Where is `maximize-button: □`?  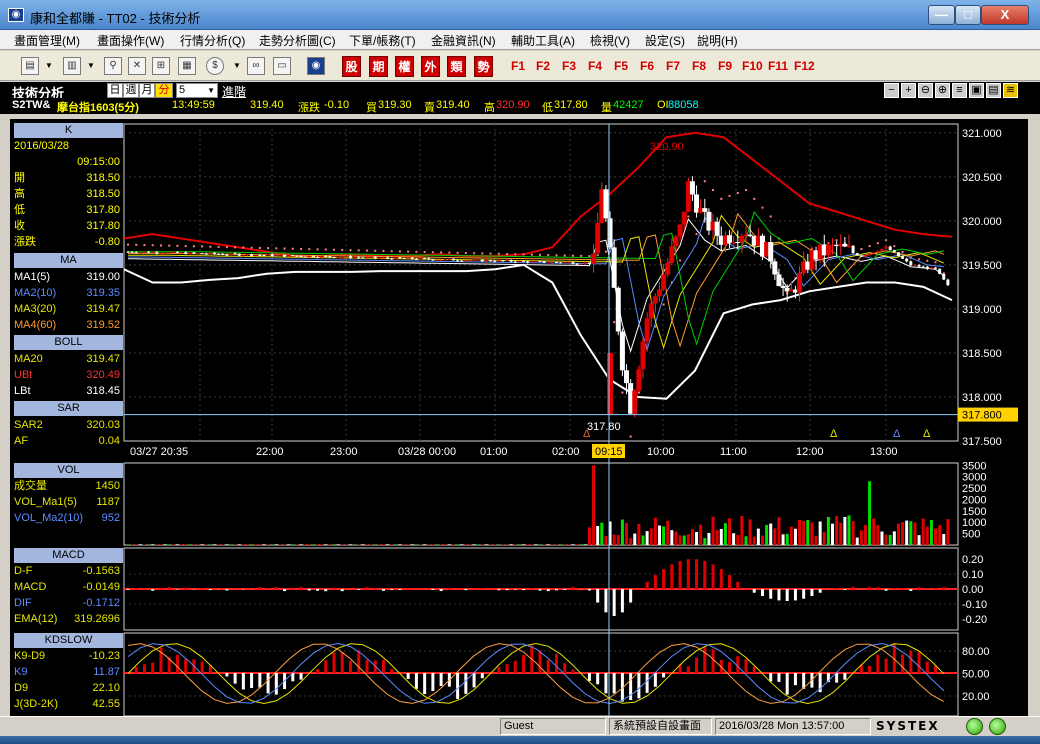 maximize-button: □ is located at coordinates (968, 15).